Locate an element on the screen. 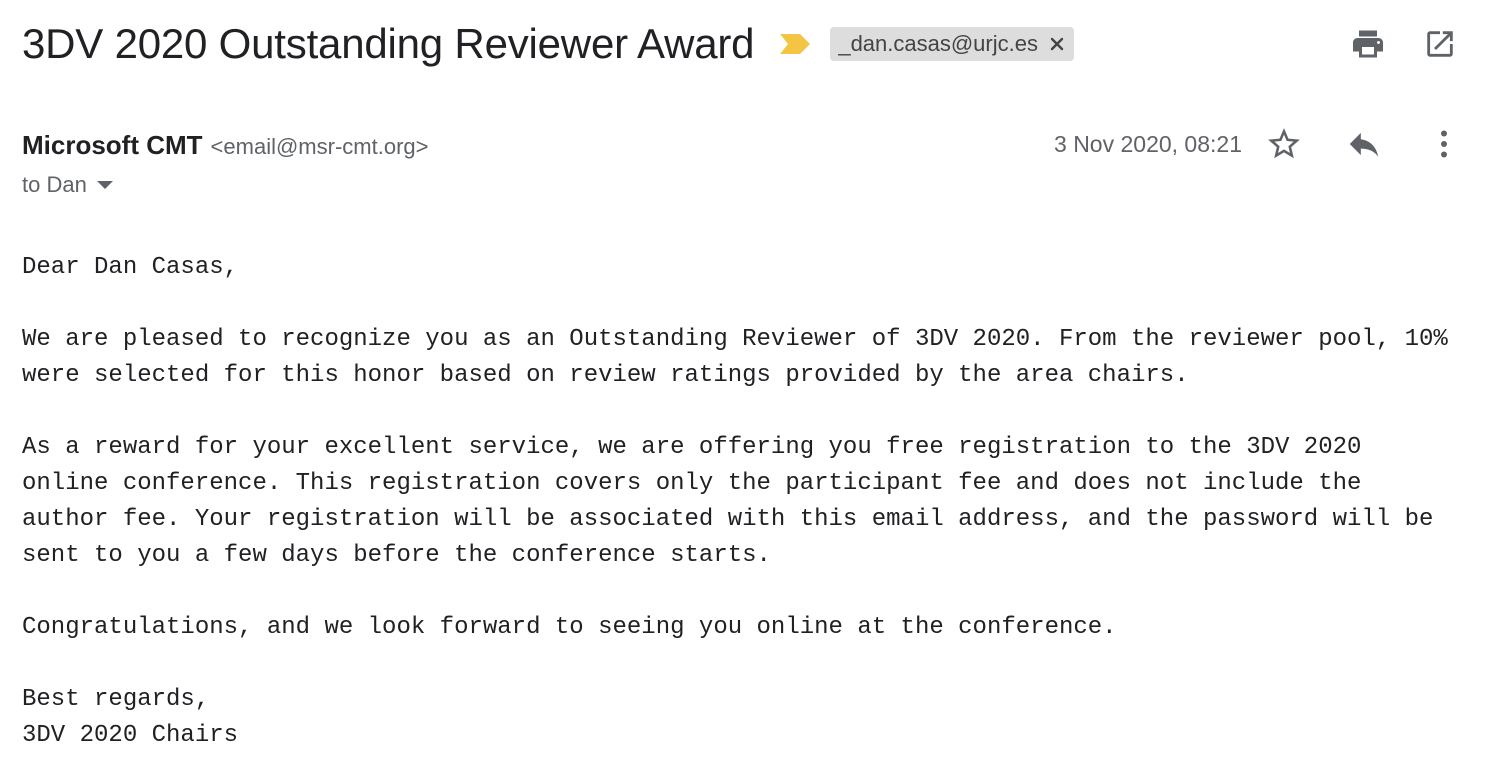 This screenshot has height=774, width=1488. more-vertical-icon is located at coordinates (1444, 144).